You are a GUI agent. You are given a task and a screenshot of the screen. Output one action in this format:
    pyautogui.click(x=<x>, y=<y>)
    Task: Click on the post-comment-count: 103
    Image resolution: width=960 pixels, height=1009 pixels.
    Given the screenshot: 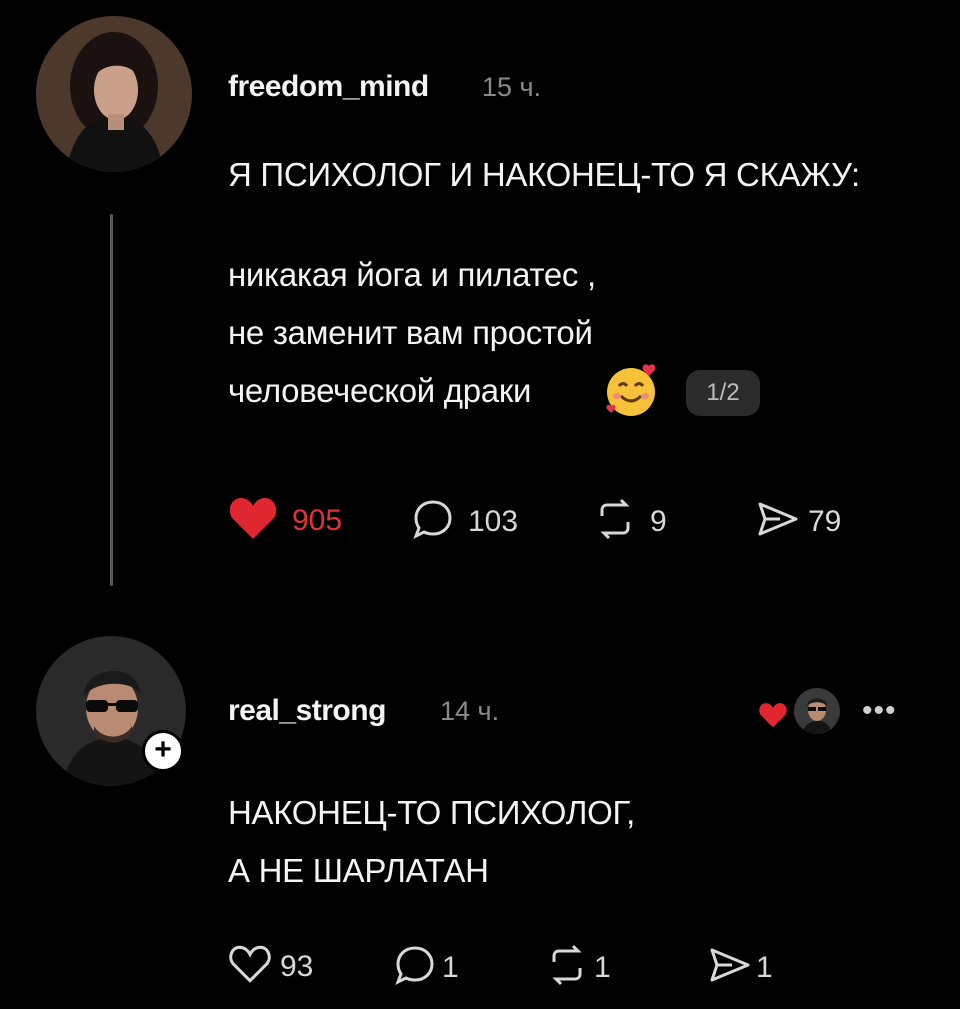 What is the action you would take?
    pyautogui.click(x=493, y=521)
    